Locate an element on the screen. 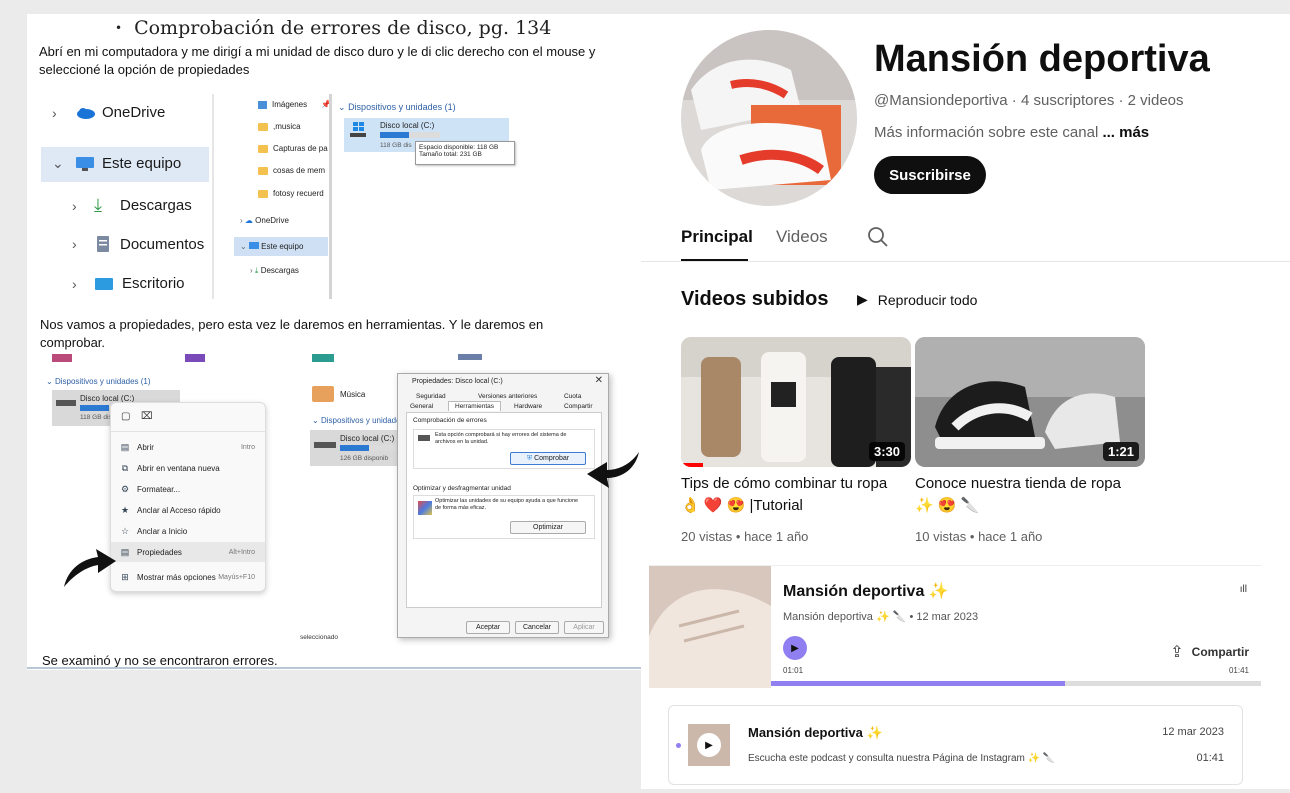  status-selected: seleccionado is located at coordinates (319, 637).